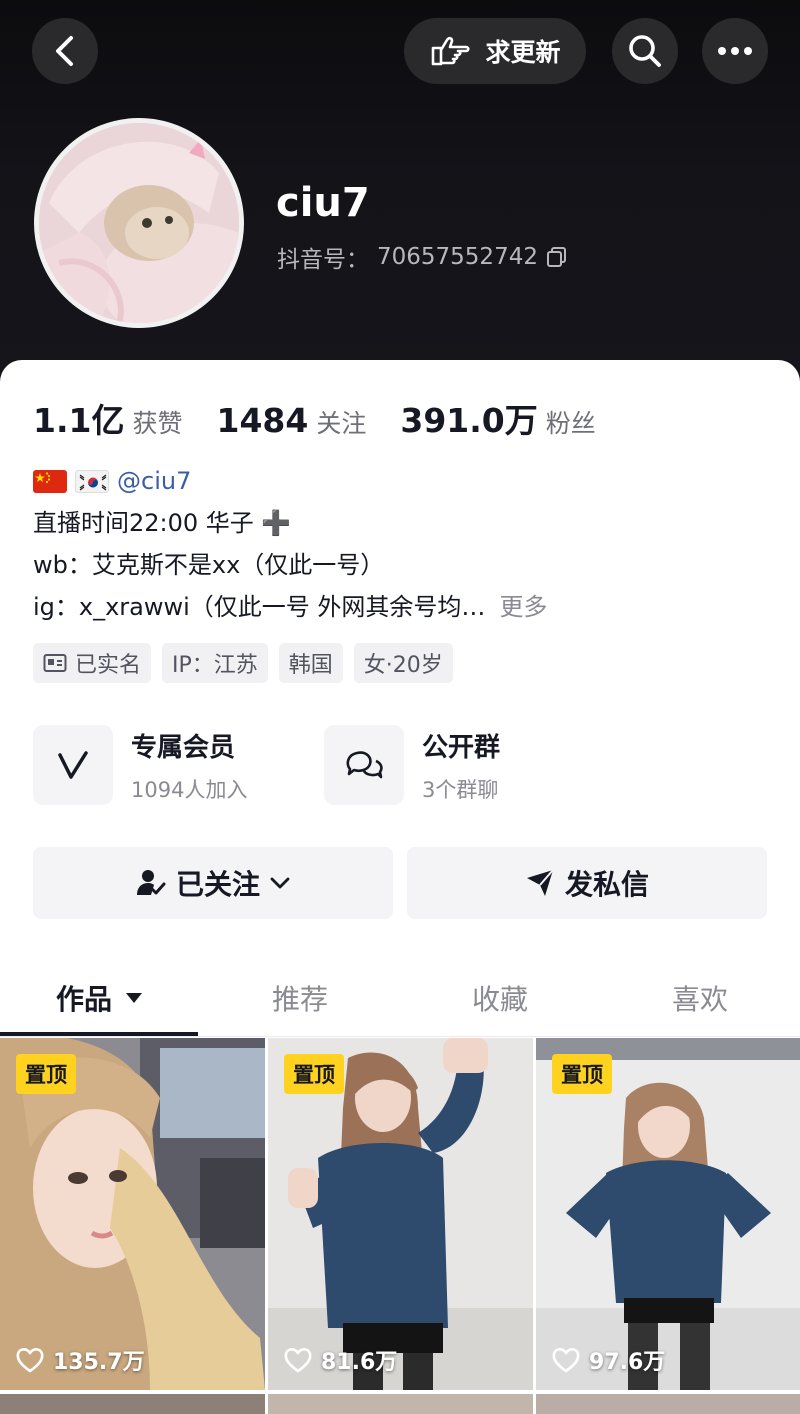  I want to click on tab-works-label: 作品, so click(83, 999).